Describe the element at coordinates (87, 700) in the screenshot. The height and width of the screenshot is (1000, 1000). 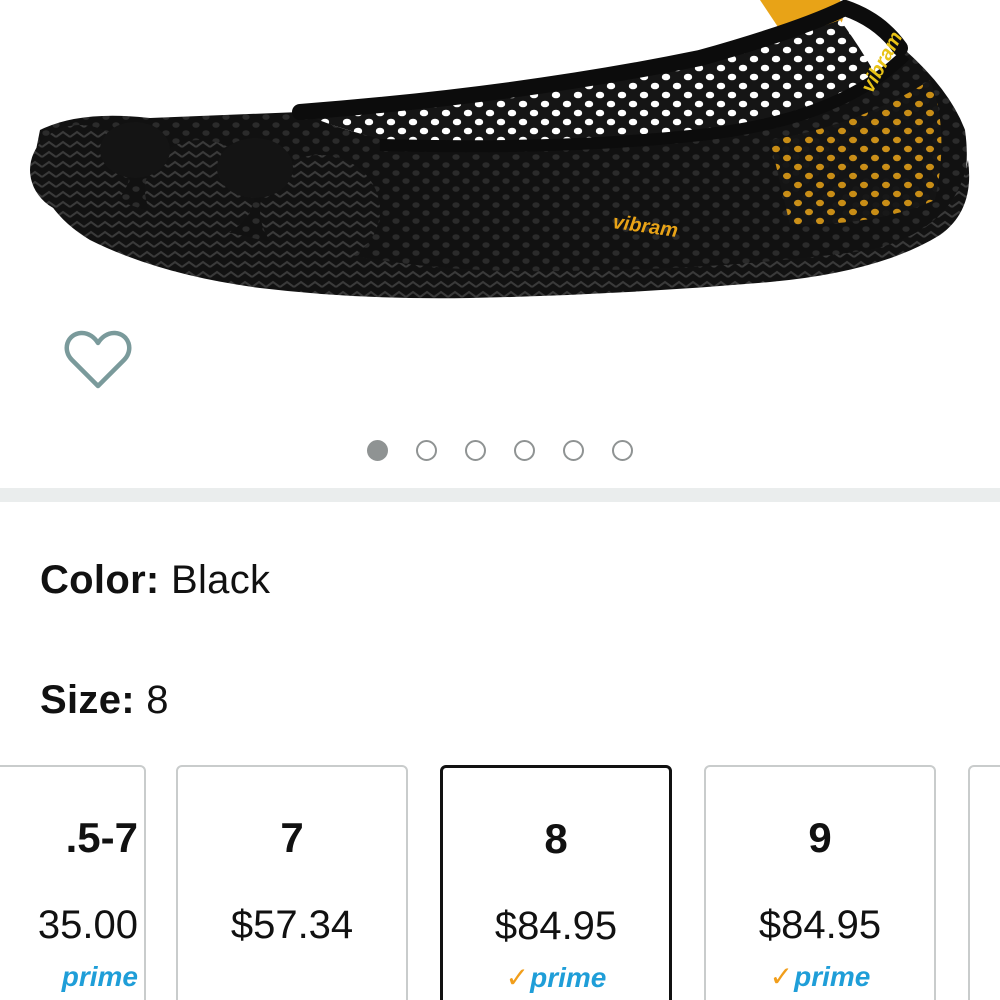
I see `size-label: Size:` at that location.